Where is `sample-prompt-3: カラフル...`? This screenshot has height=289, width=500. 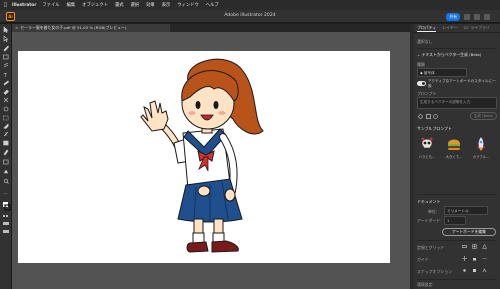
sample-prompt-3: カラフル... is located at coordinates (481, 149).